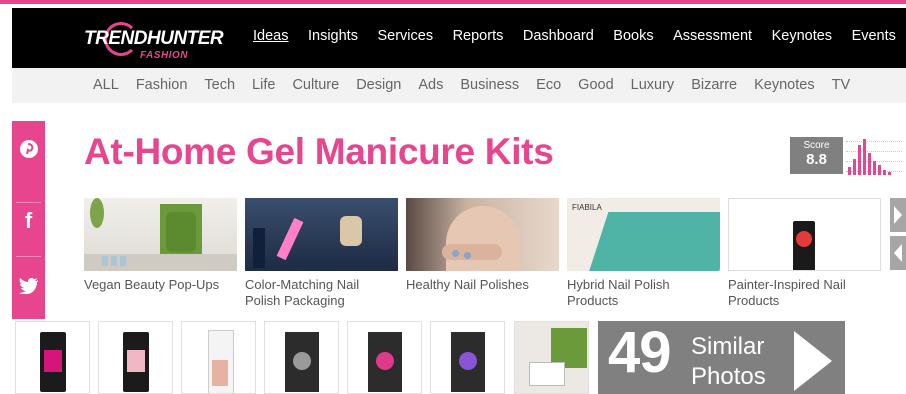  What do you see at coordinates (643, 293) in the screenshot?
I see `related-caption-4: Hybrid Nail Polish Products` at bounding box center [643, 293].